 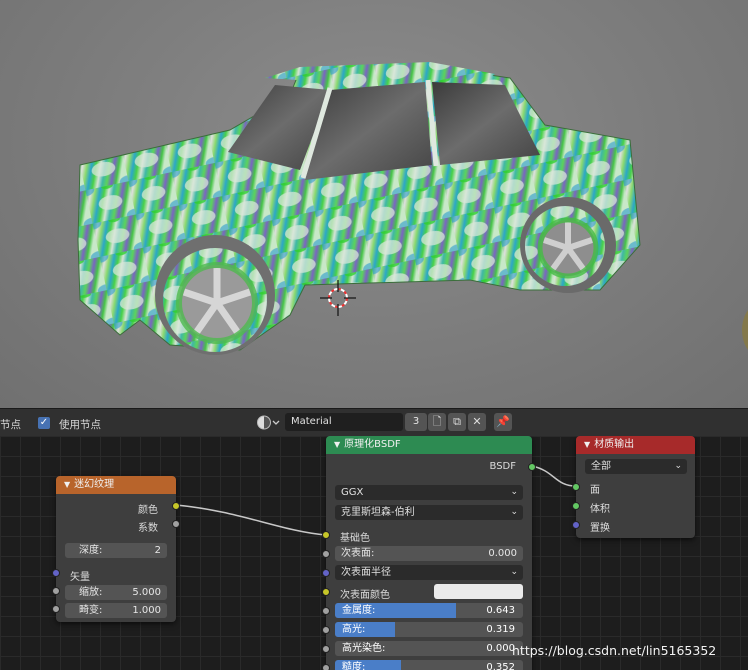 I want to click on new-material-icon: 🗋, so click(x=437, y=421).